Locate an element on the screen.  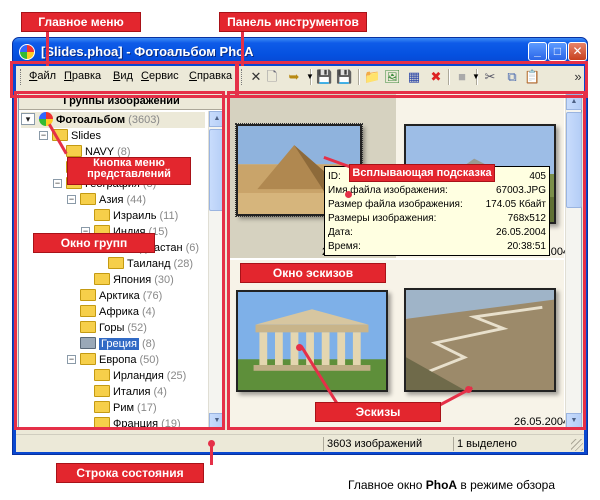
figure-caption: Главное окно PhoA в режиме обзора is located at coordinates (451, 485).